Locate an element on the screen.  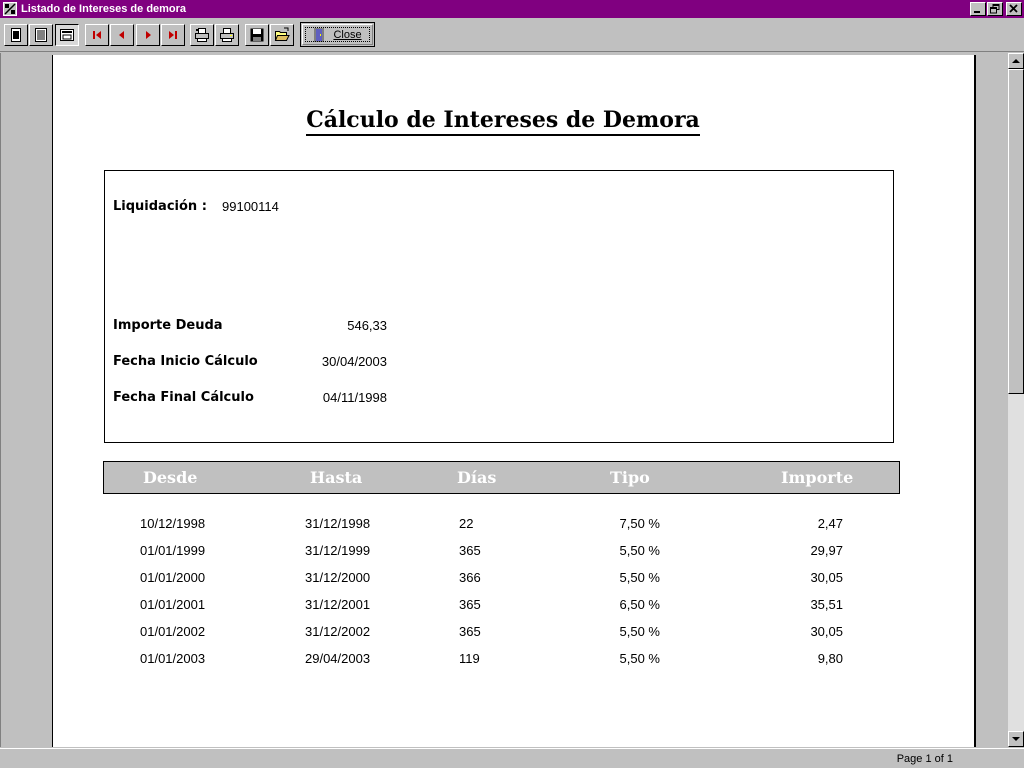
liquidacion-label: Liquidación : is located at coordinates (160, 206).